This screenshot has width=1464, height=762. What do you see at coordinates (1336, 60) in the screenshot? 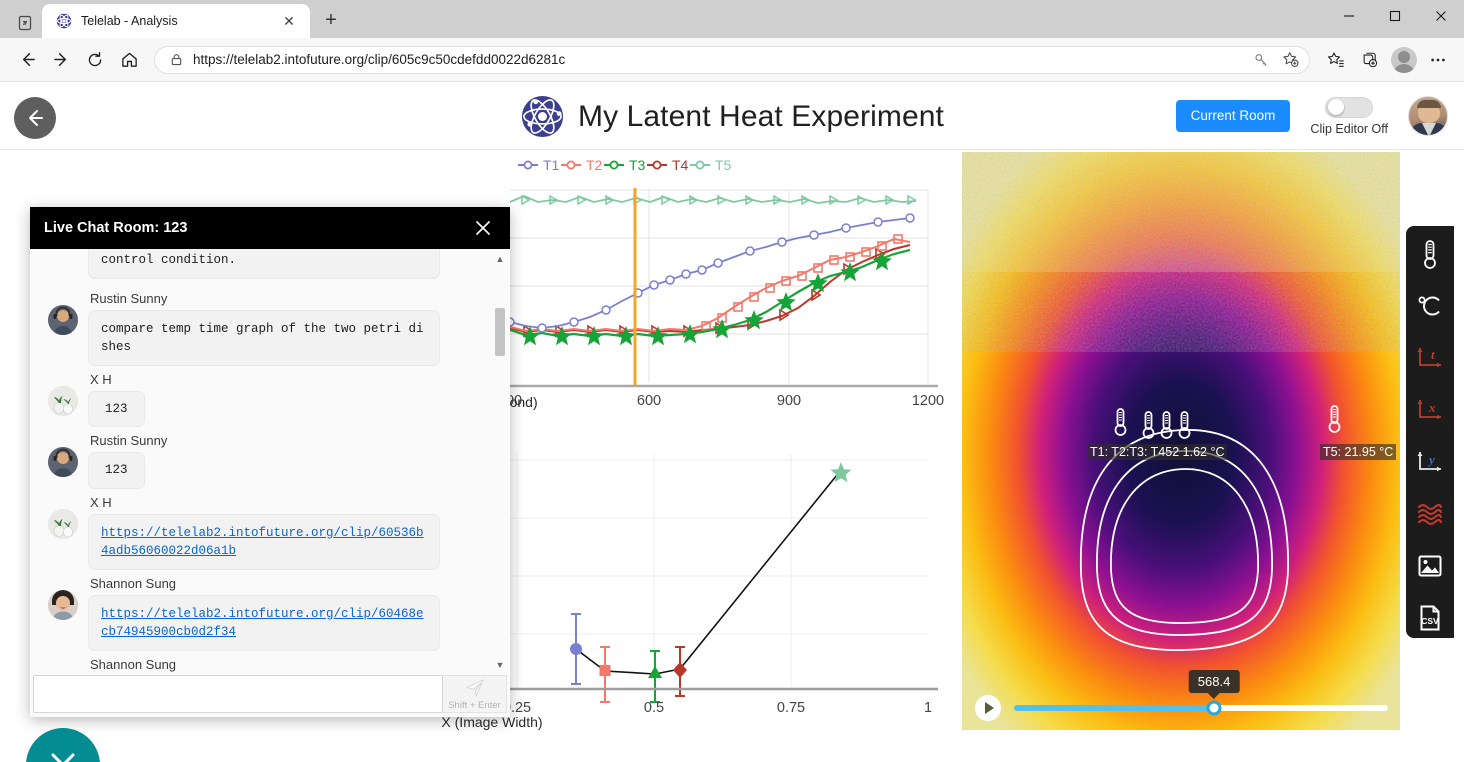
I see `favorites-list-icon` at bounding box center [1336, 60].